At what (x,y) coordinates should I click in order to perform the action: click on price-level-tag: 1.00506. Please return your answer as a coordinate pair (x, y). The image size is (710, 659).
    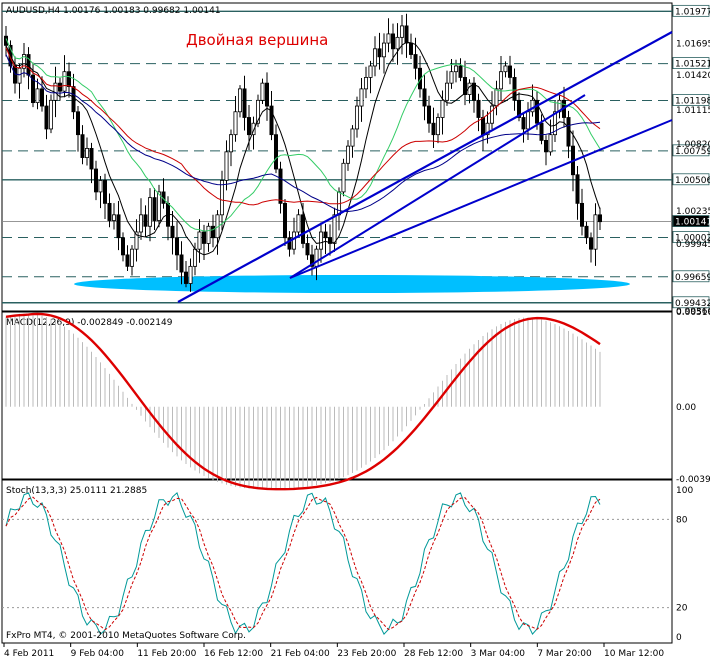
    Looking at the image, I should click on (692, 181).